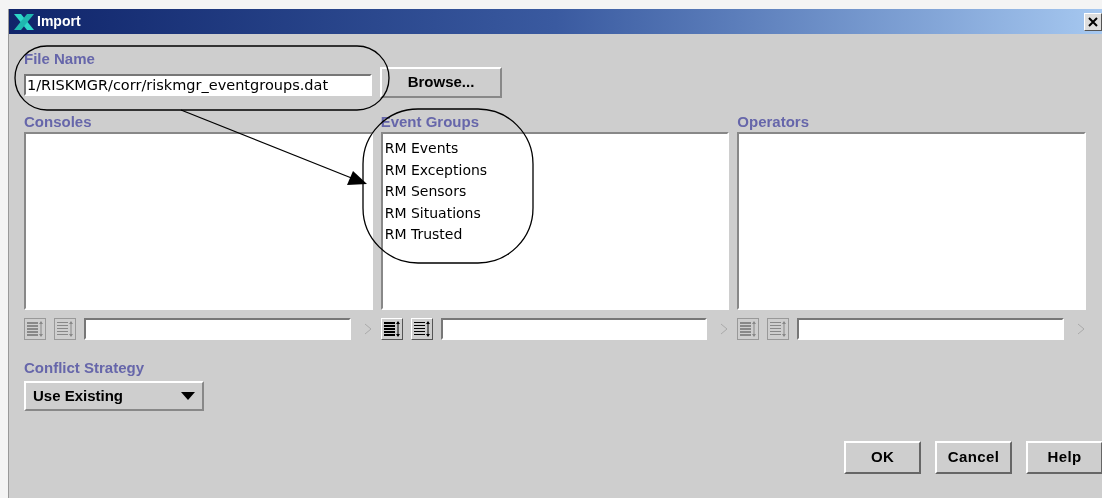 Image resolution: width=1102 pixels, height=498 pixels. What do you see at coordinates (59, 21) in the screenshot?
I see `window-title: Import` at bounding box center [59, 21].